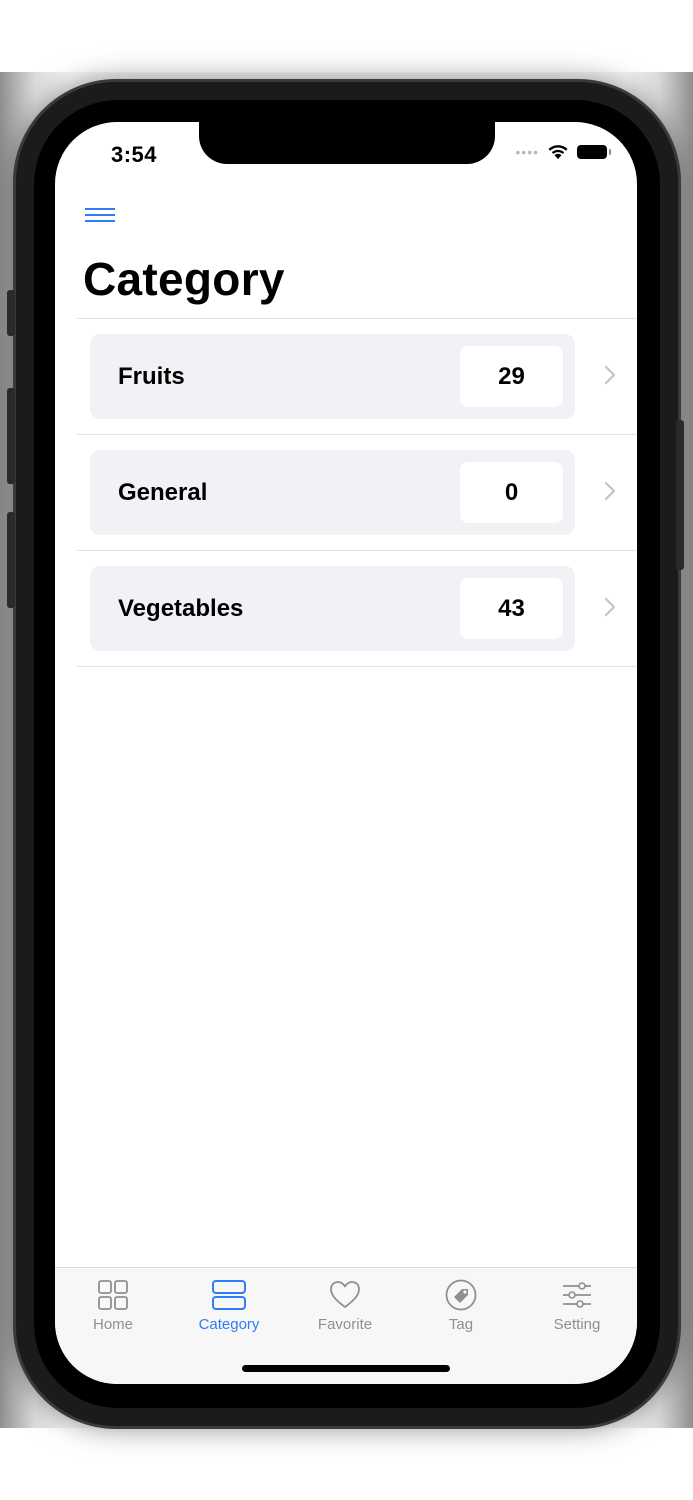 This screenshot has height=1500, width=693. I want to click on category-row-vegetables: Vegetables 43, so click(357, 608).